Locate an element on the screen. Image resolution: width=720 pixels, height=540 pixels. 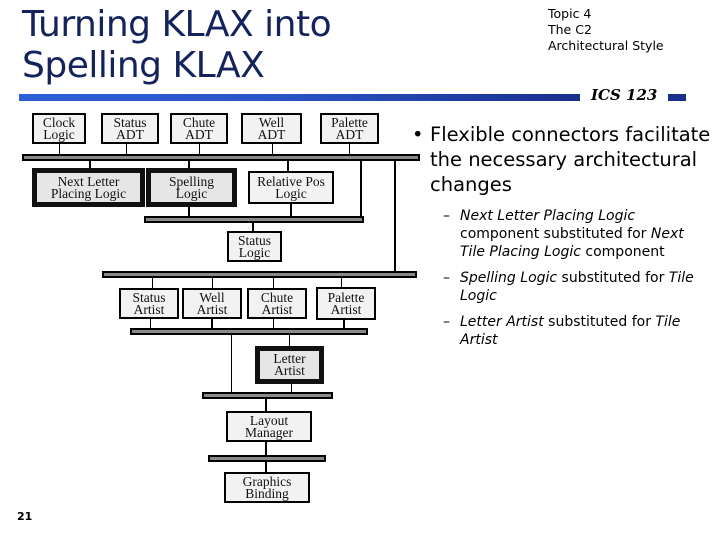
topic-line-1: Topic 4 is located at coordinates (570, 13).